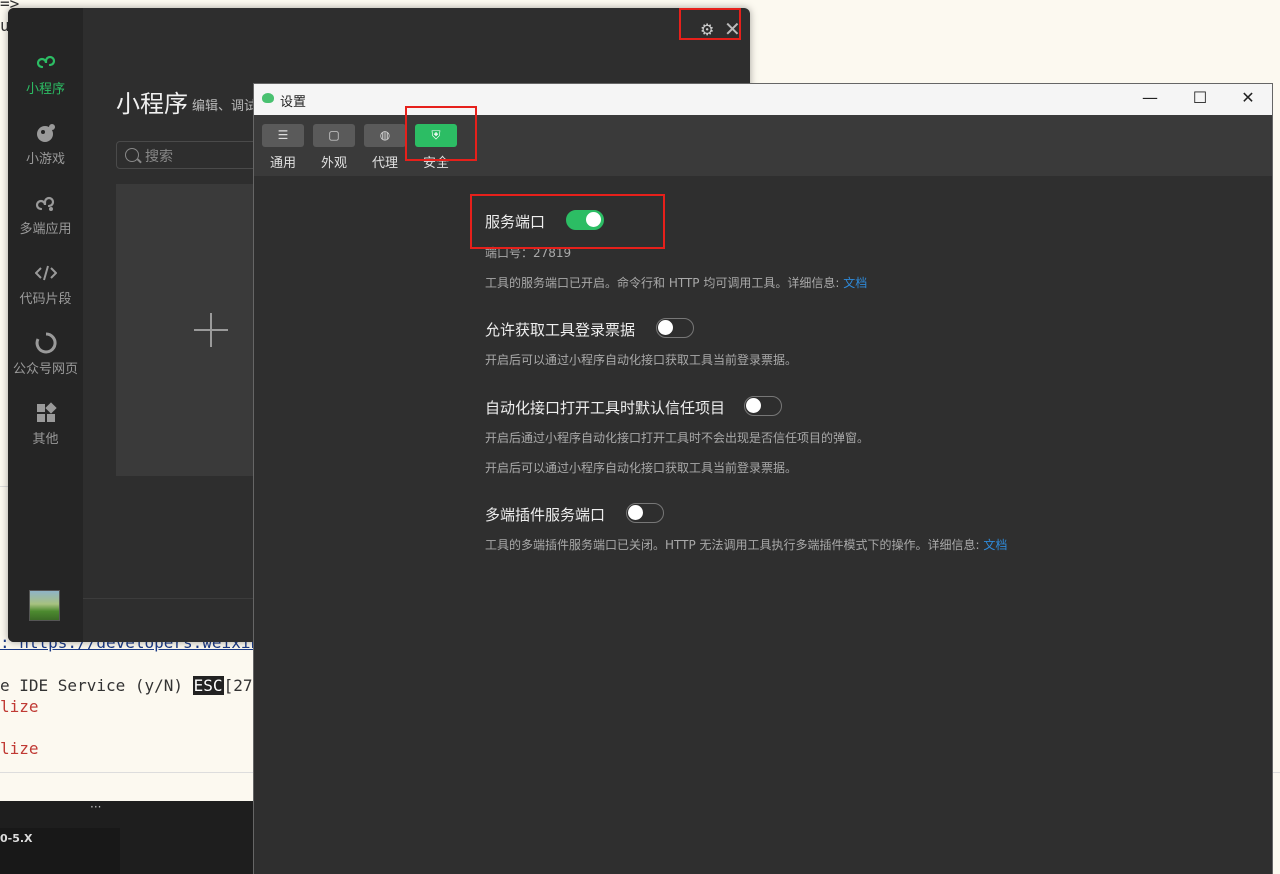 This screenshot has width=1280, height=874. I want to click on official-account-icon, so click(46, 343).